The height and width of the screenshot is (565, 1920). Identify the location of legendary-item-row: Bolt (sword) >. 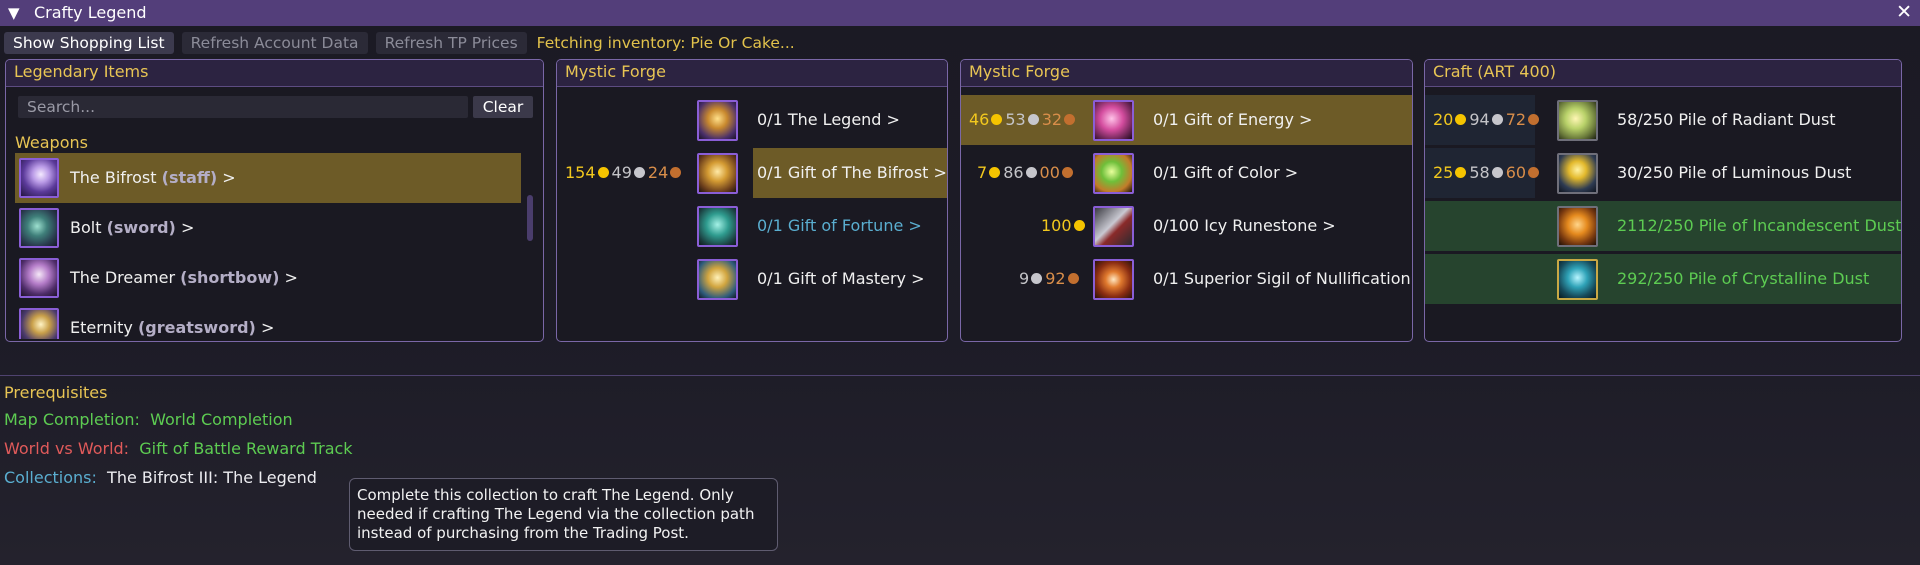
(268, 228).